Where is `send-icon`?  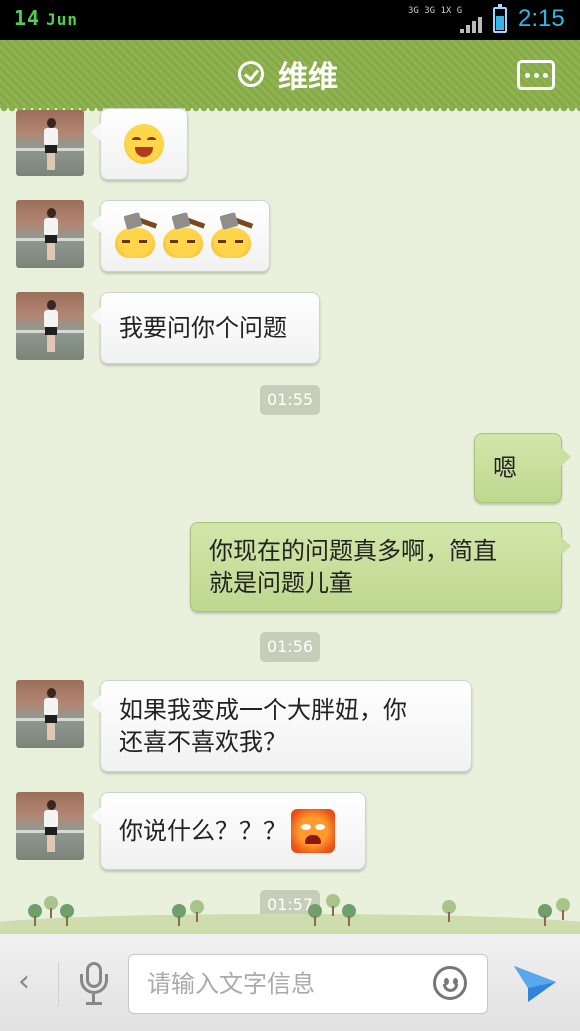
send-icon is located at coordinates (535, 983).